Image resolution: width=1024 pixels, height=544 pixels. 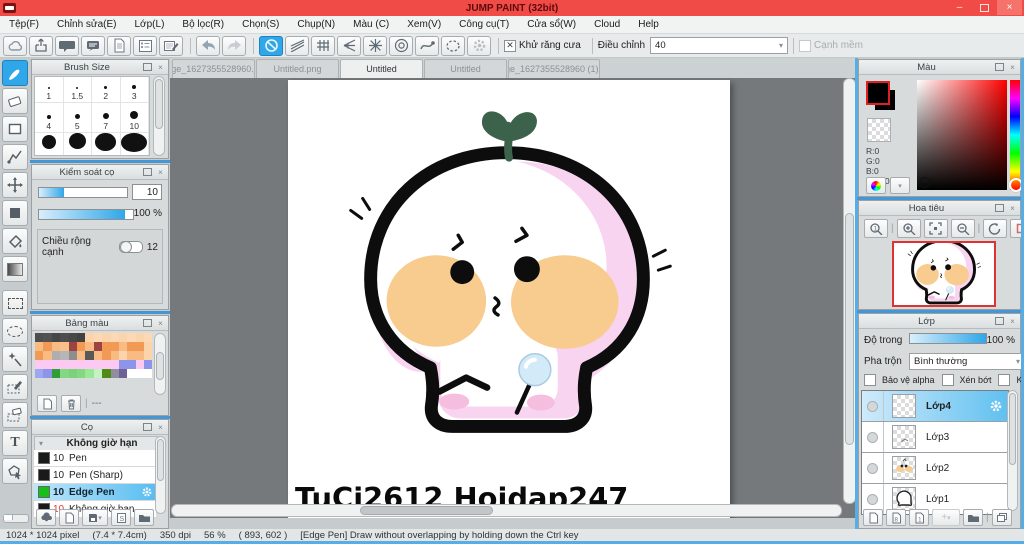 I want to click on palette-header: Bảng màu ×, so click(x=100, y=323).